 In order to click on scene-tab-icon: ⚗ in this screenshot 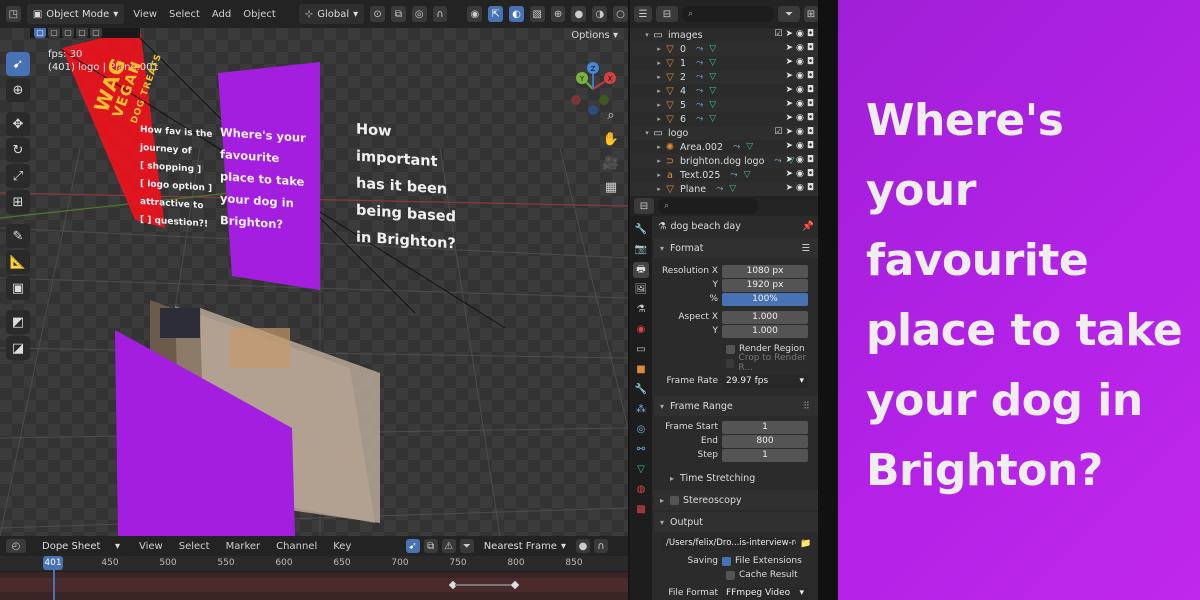, I will do `click(641, 310)`.